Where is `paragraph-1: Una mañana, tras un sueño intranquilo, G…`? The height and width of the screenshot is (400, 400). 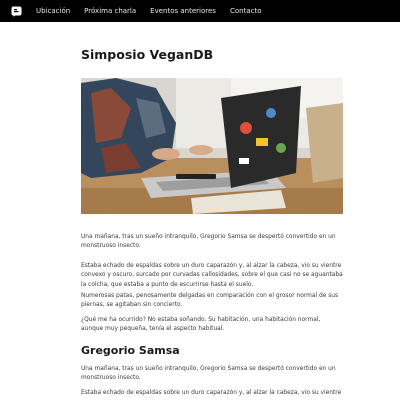 paragraph-1: Una mañana, tras un sueño intranquilo, G… is located at coordinates (208, 242).